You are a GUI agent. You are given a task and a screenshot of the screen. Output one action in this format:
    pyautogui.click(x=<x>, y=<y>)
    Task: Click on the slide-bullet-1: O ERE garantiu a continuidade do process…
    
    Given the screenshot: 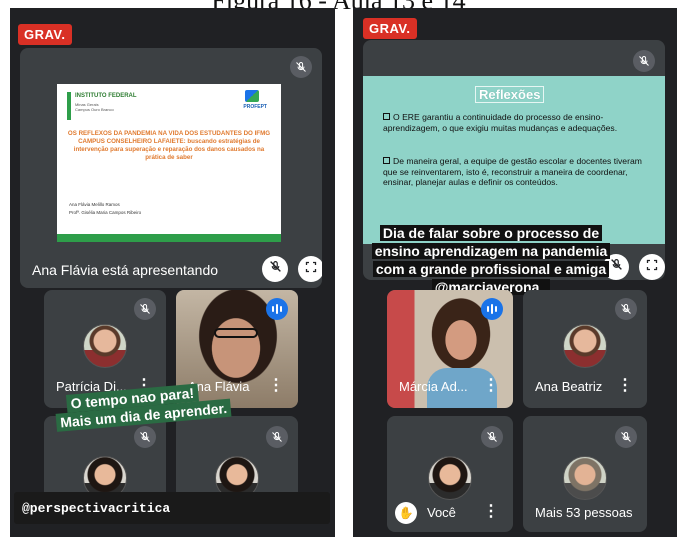 What is the action you would take?
    pyautogui.click(x=518, y=122)
    